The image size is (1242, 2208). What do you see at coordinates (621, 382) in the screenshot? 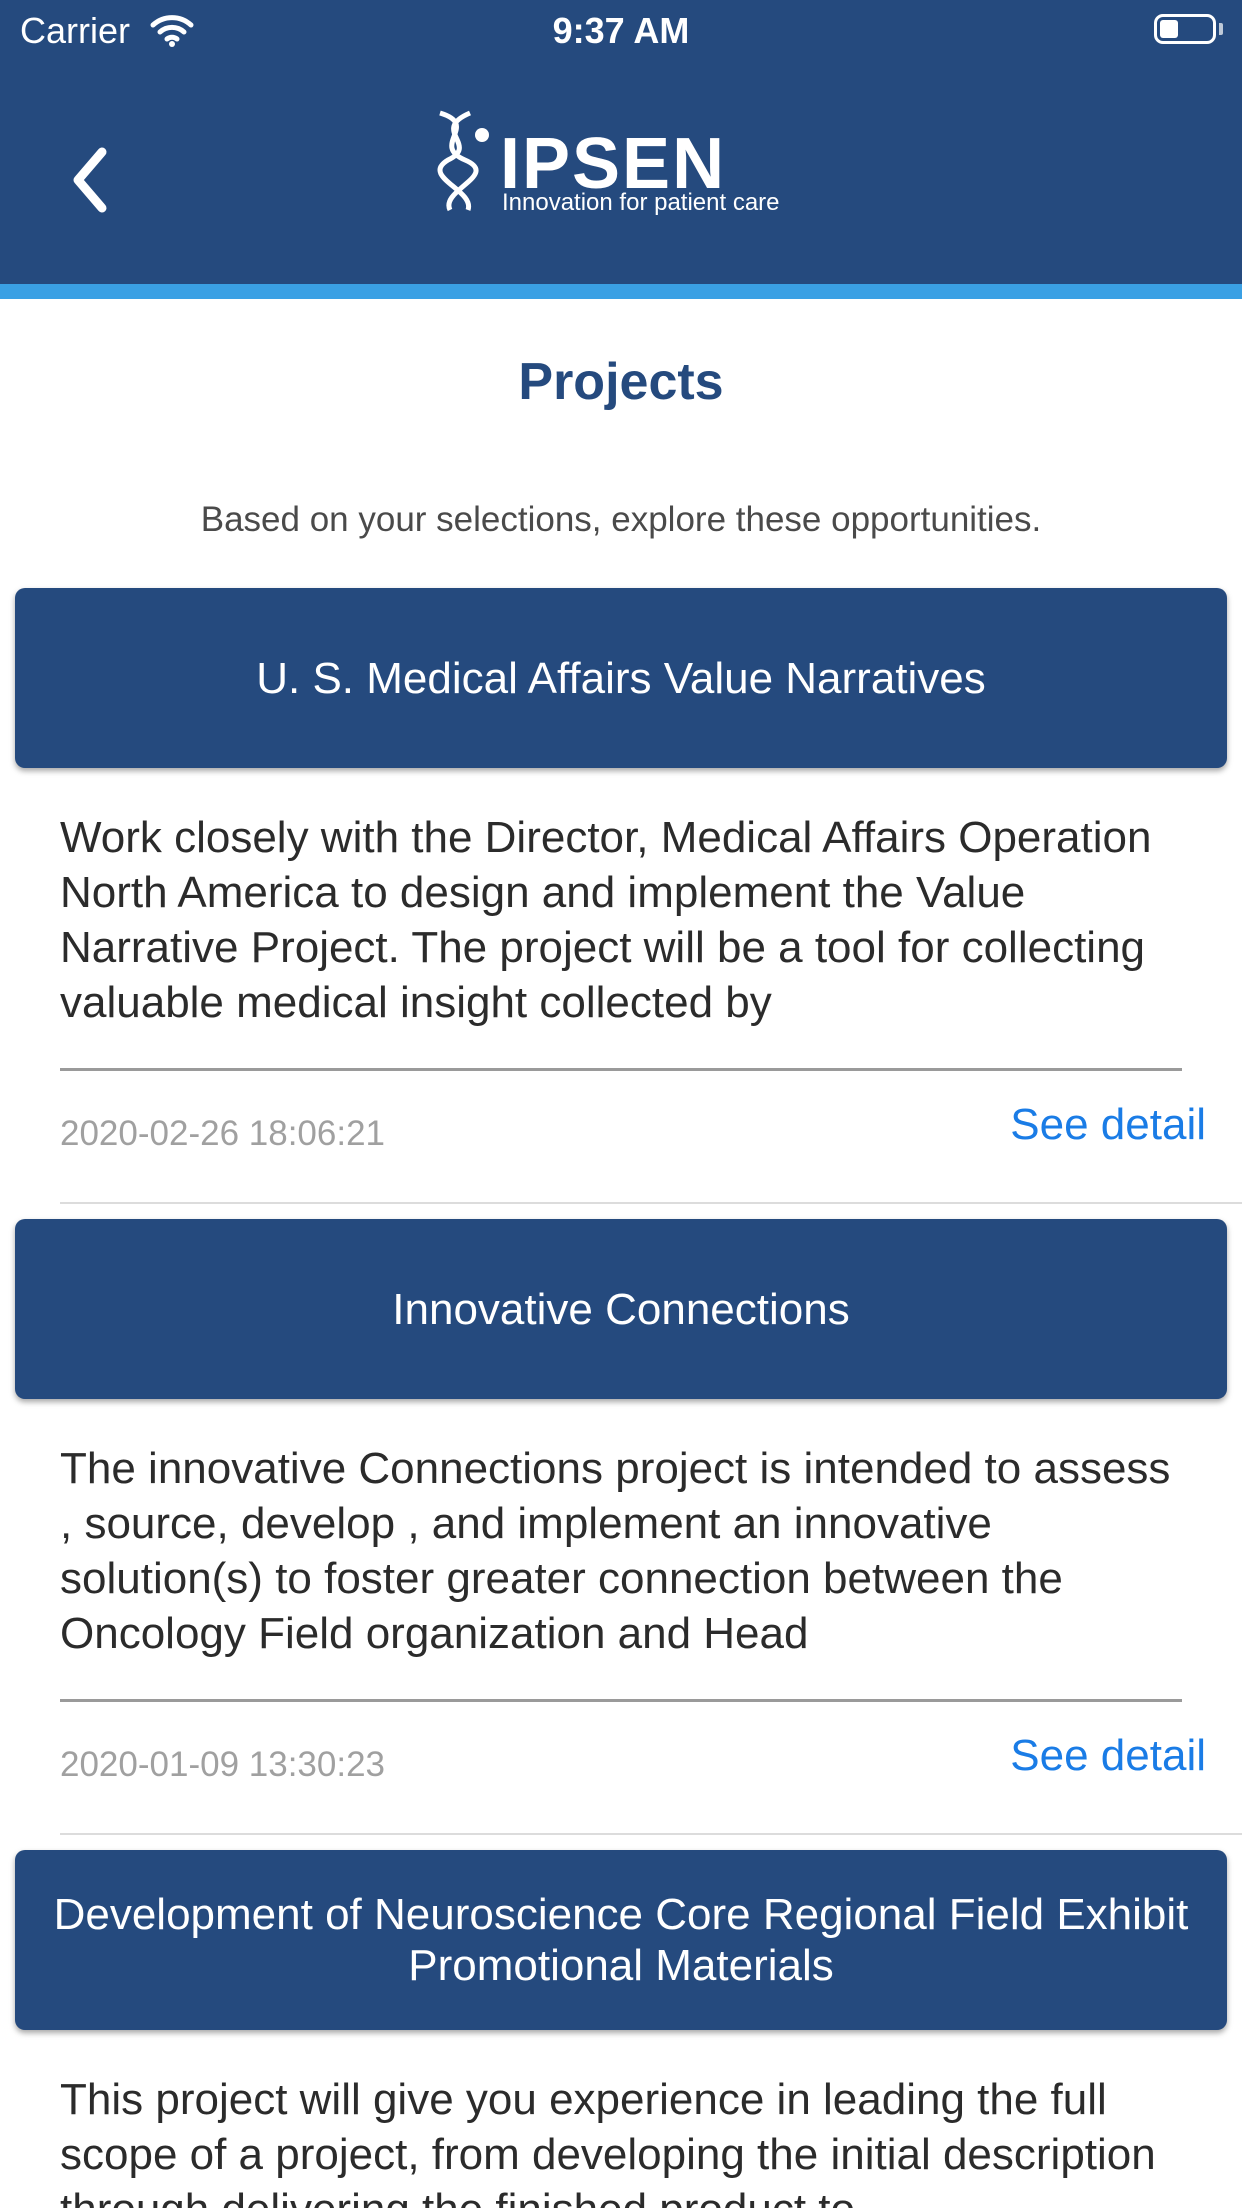
I see `page-title: Projects` at bounding box center [621, 382].